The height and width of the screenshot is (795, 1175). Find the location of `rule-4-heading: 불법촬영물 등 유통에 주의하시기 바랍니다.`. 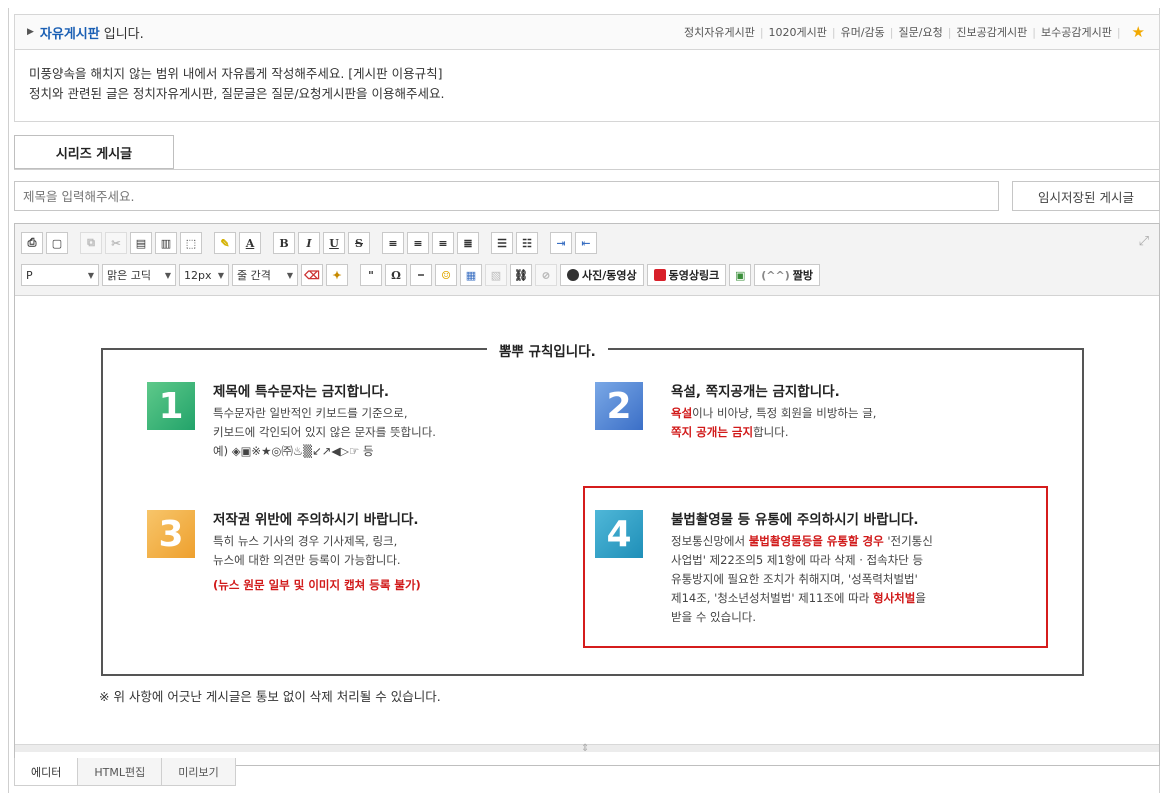

rule-4-heading: 불법촬영물 등 유통에 주의하시기 바랍니다. is located at coordinates (795, 520).